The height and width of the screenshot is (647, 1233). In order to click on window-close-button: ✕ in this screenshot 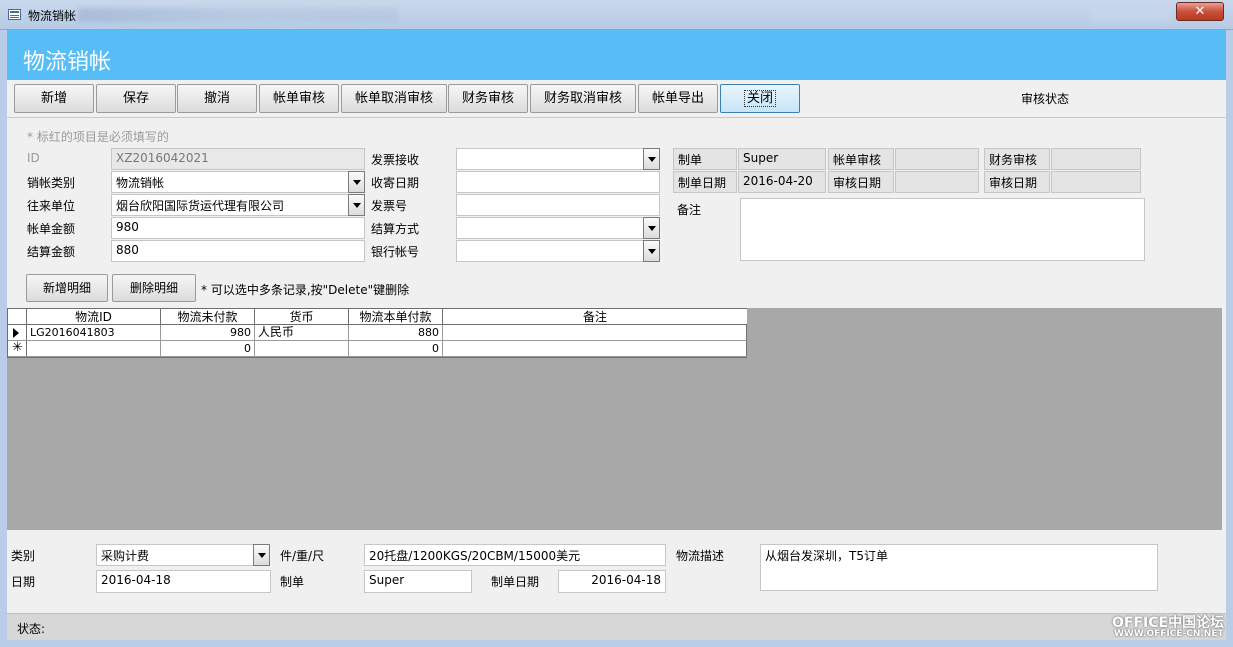, I will do `click(1200, 11)`.